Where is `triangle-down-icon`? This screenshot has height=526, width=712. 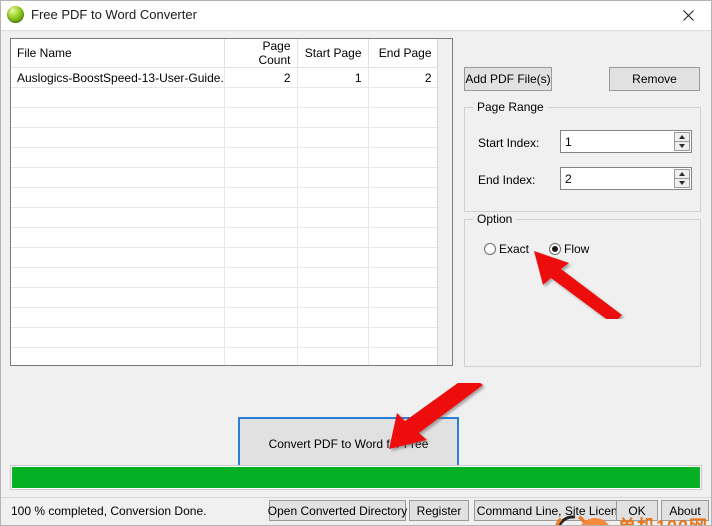
triangle-down-icon is located at coordinates (682, 183).